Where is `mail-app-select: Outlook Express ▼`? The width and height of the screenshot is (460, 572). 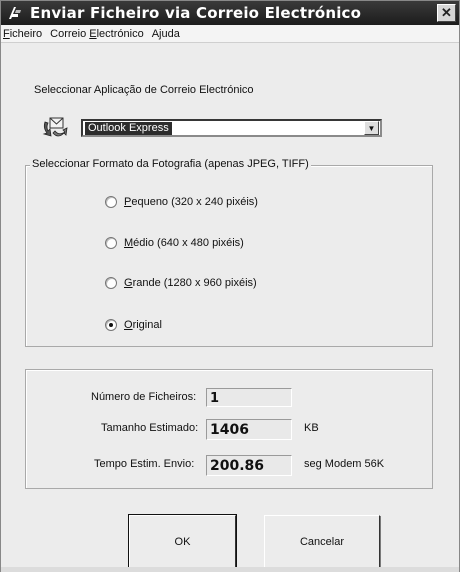
mail-app-select: Outlook Express ▼ is located at coordinates (231, 128).